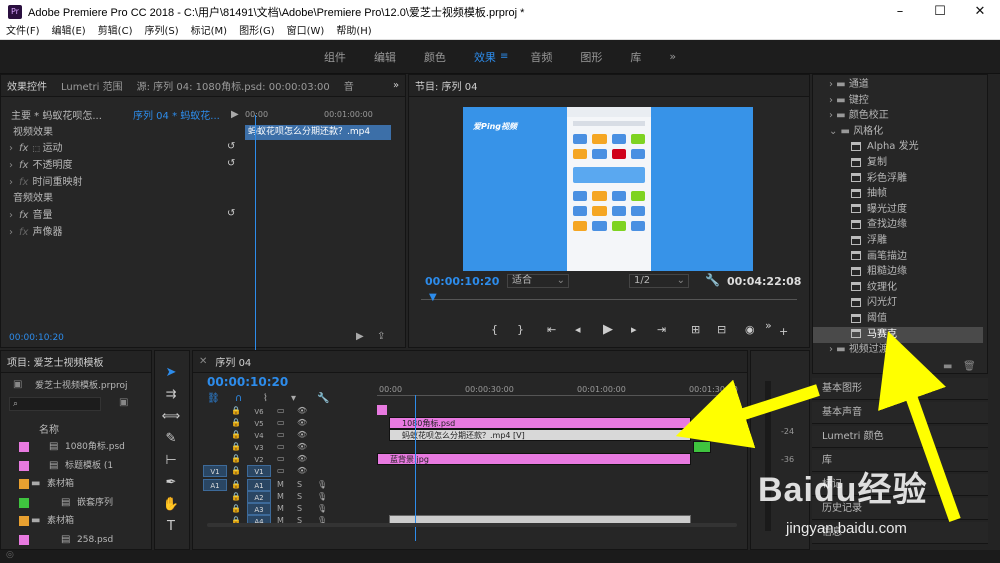 This screenshot has width=1000, height=563. What do you see at coordinates (433, 297) in the screenshot?
I see `program-playhead-icon: ▼` at bounding box center [433, 297].